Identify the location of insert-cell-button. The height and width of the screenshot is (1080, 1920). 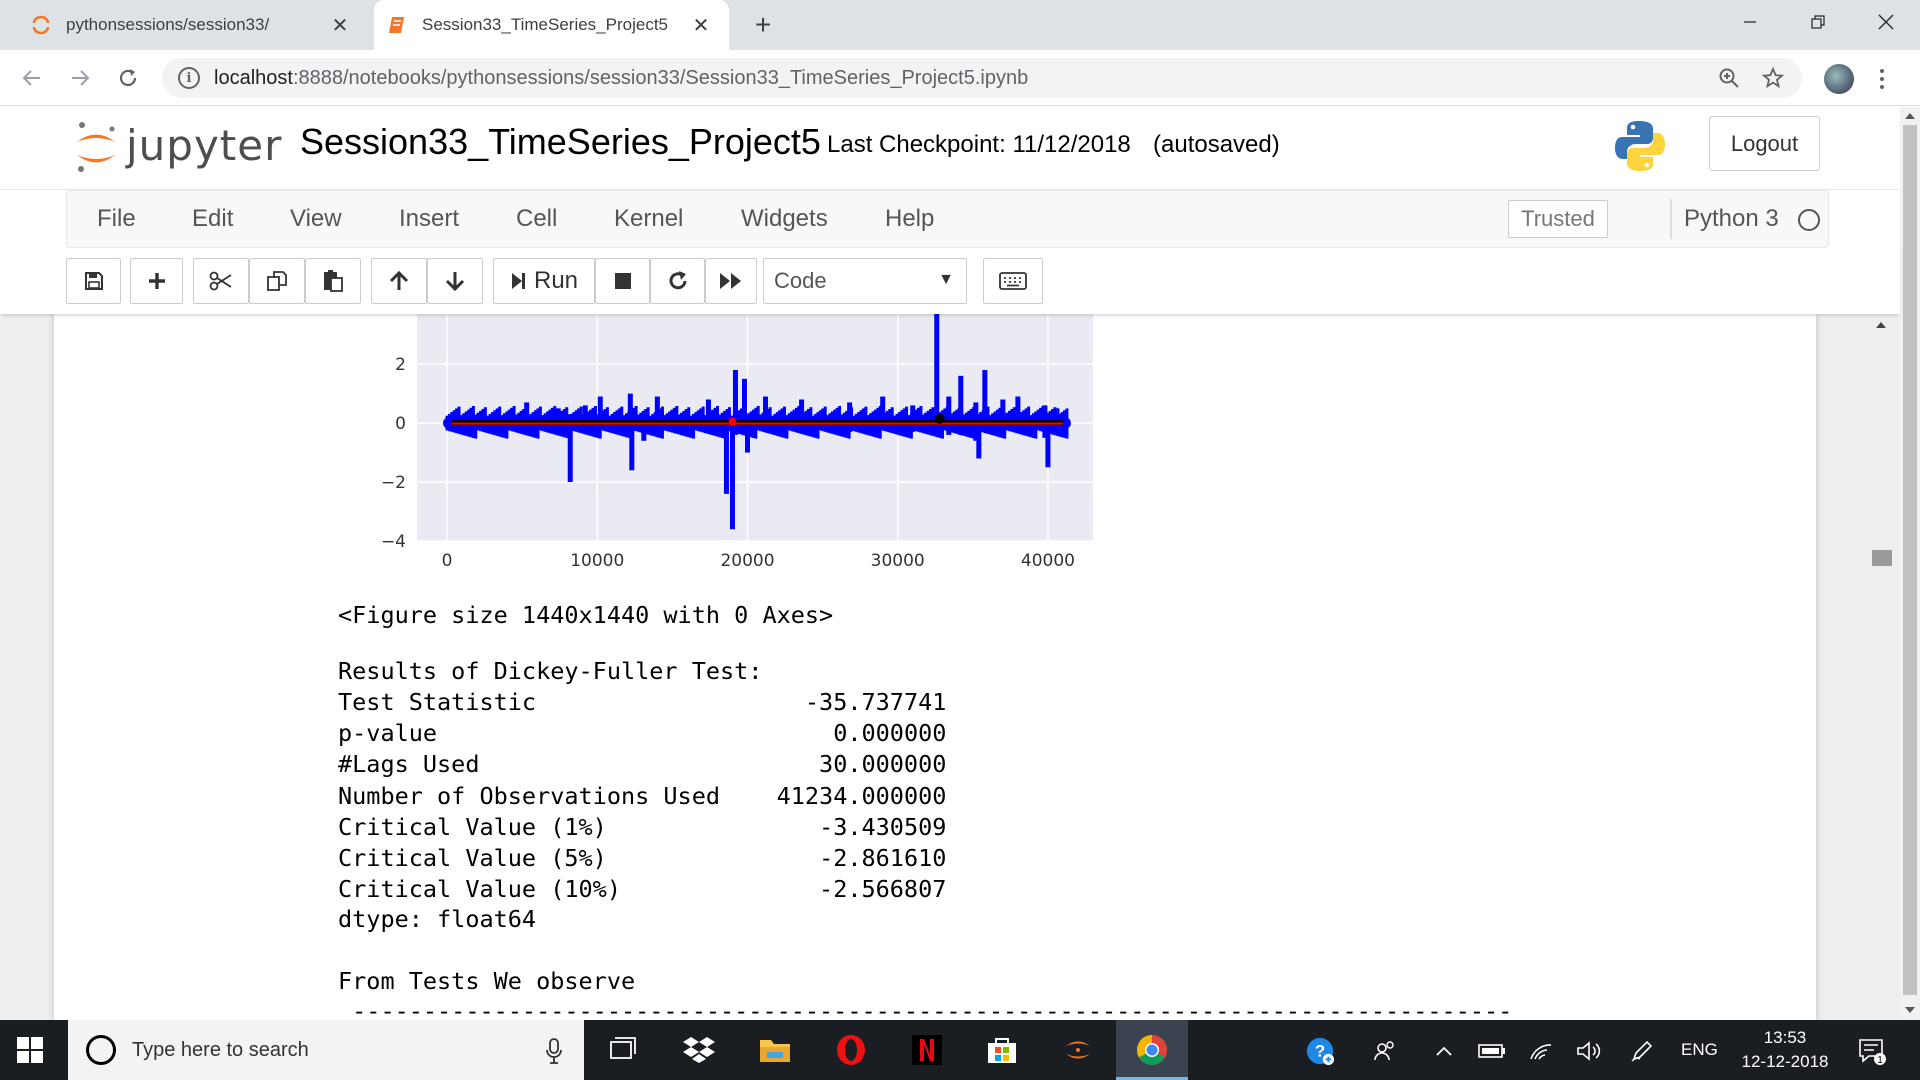
(156, 281).